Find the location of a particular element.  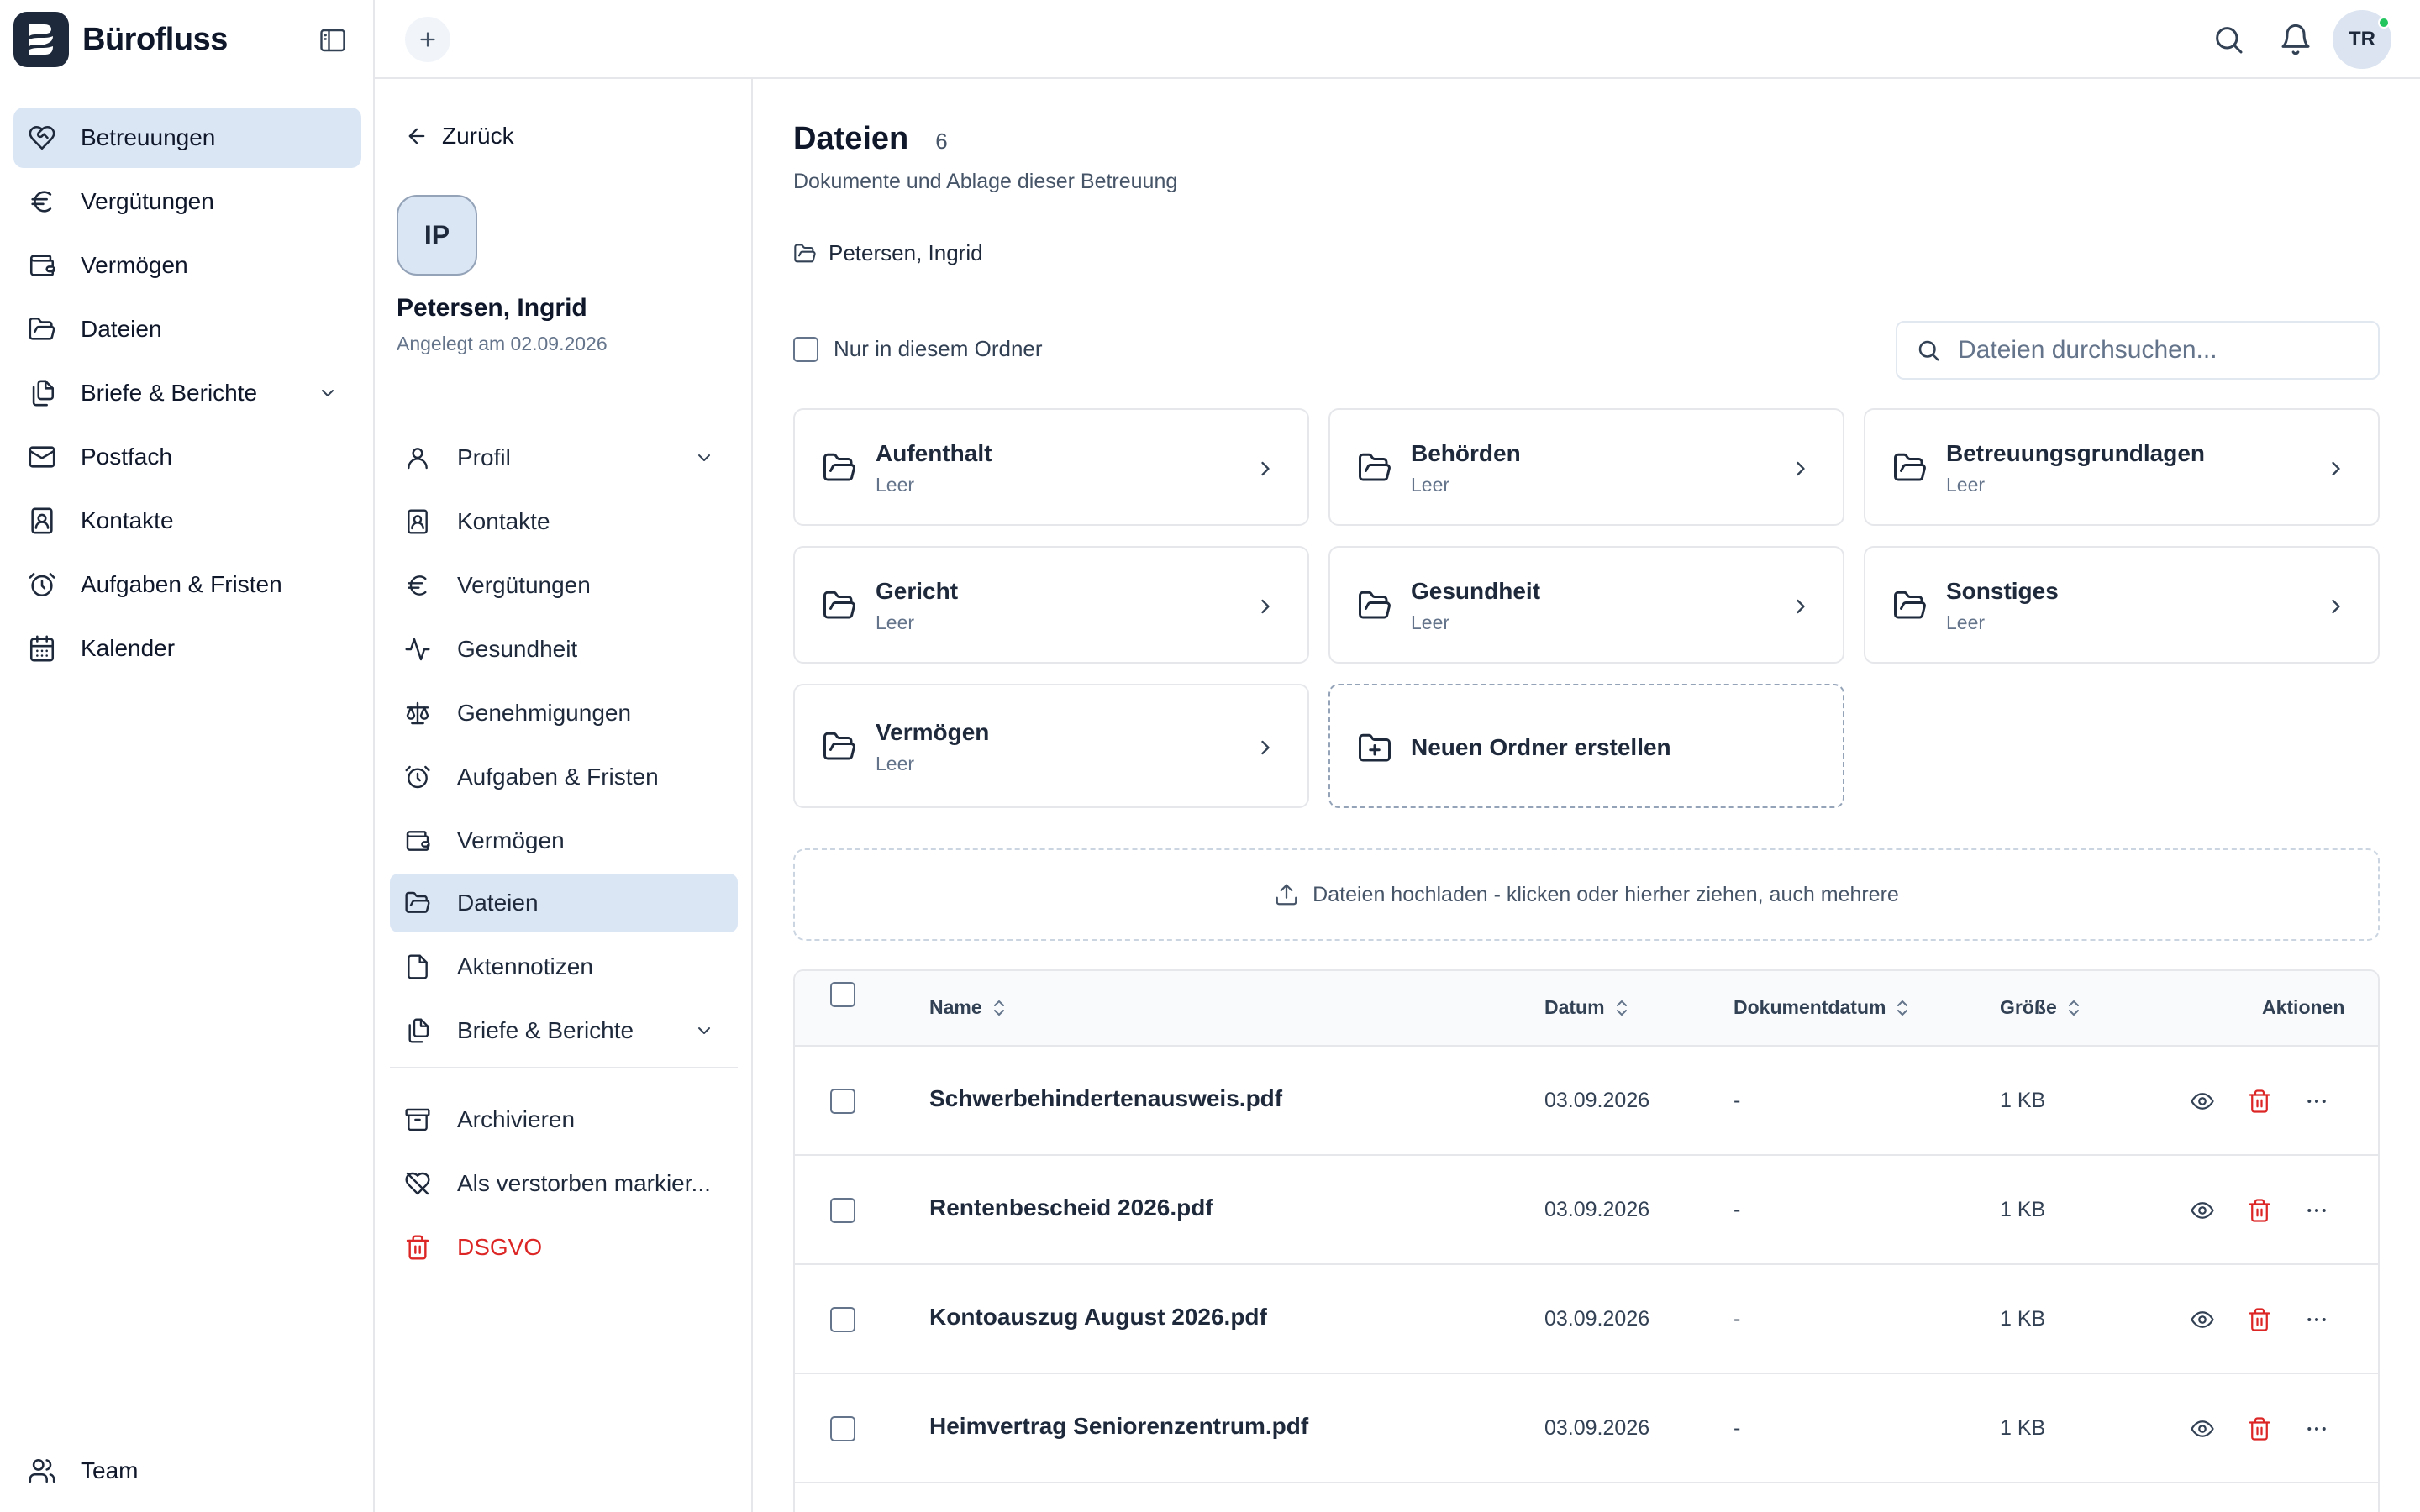

sidebar-item-label: Vermögen is located at coordinates (134, 265).